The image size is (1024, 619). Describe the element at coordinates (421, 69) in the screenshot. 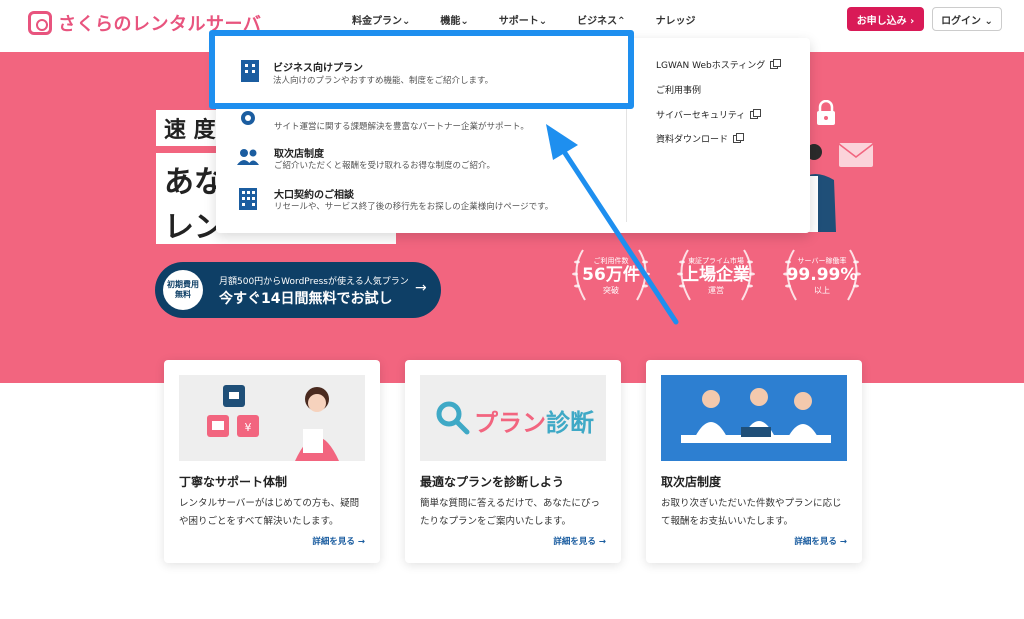

I see `menu-item-business-plan: ビジネス向けプラン 法人向けのプランやおすすめ機能、制度をご紹介します。` at that location.